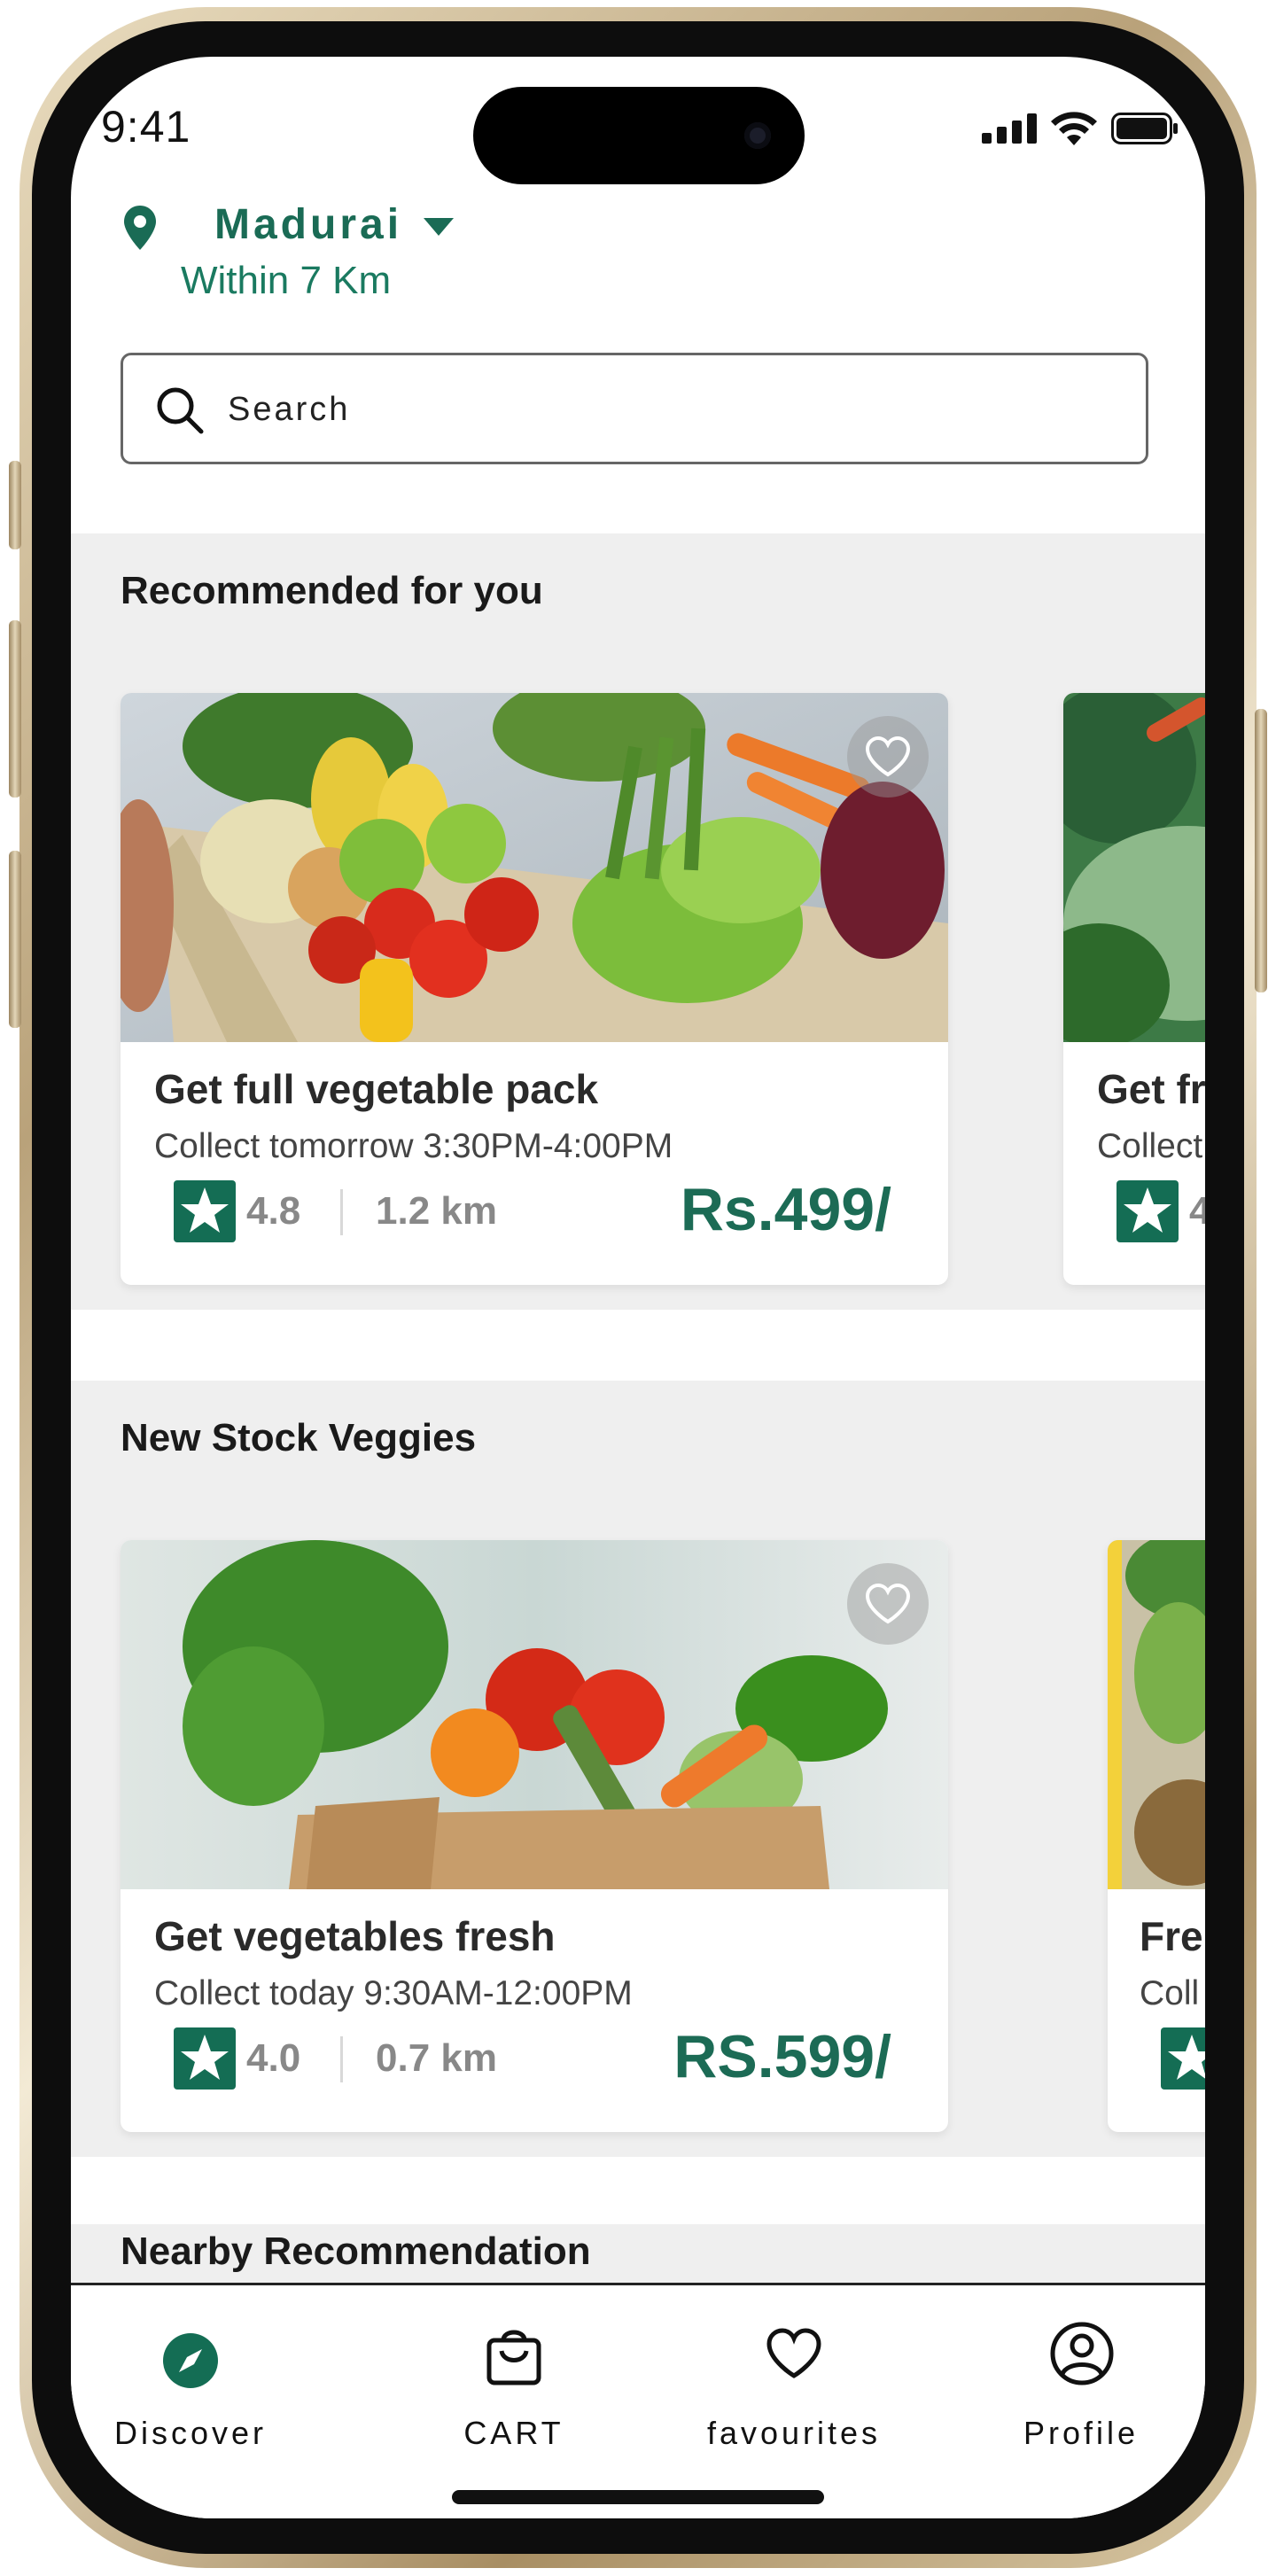 The image size is (1276, 2576). Describe the element at coordinates (638, 2497) in the screenshot. I see `home-indicator` at that location.